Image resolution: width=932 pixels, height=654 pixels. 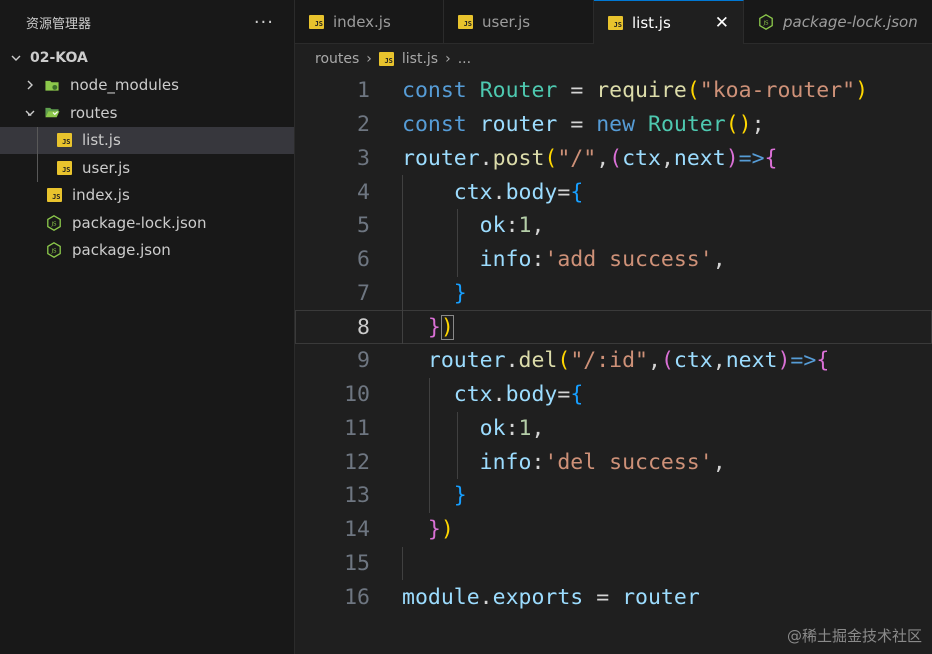 What do you see at coordinates (363, 293) in the screenshot?
I see `line-number: 7` at bounding box center [363, 293].